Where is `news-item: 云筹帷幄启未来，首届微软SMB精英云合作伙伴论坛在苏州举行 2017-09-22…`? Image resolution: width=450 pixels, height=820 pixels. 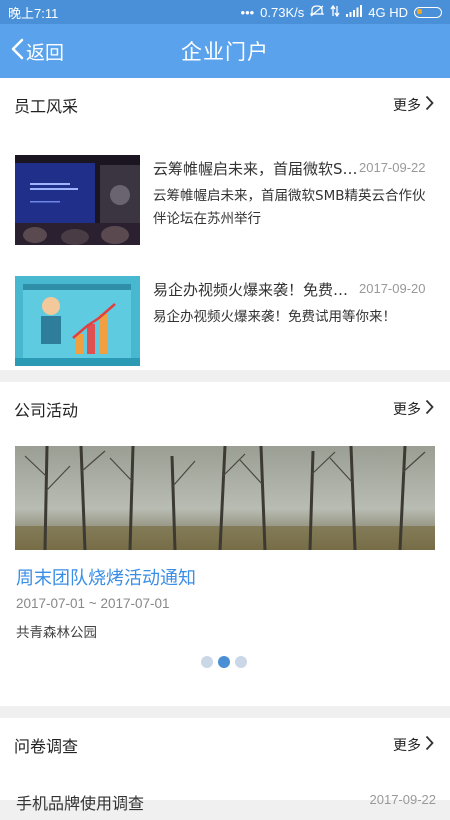
news-item: 云筹帷幄启未来，首届微软SMB精英云合作伙伴论坛在苏州举行 2017-09-22… is located at coordinates (225, 200).